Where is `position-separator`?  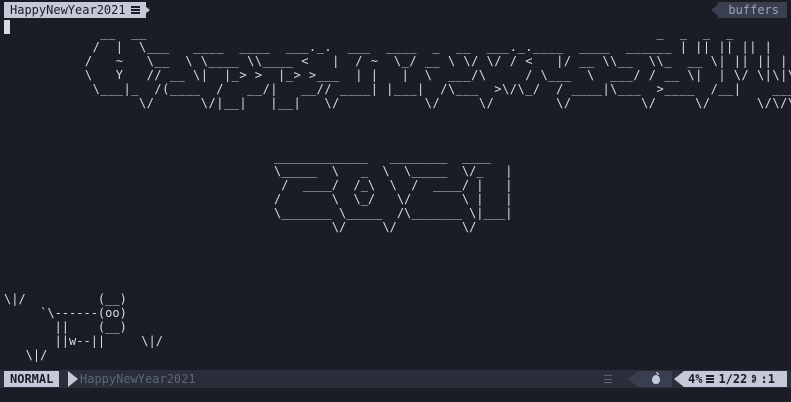 position-separator is located at coordinates (679, 379).